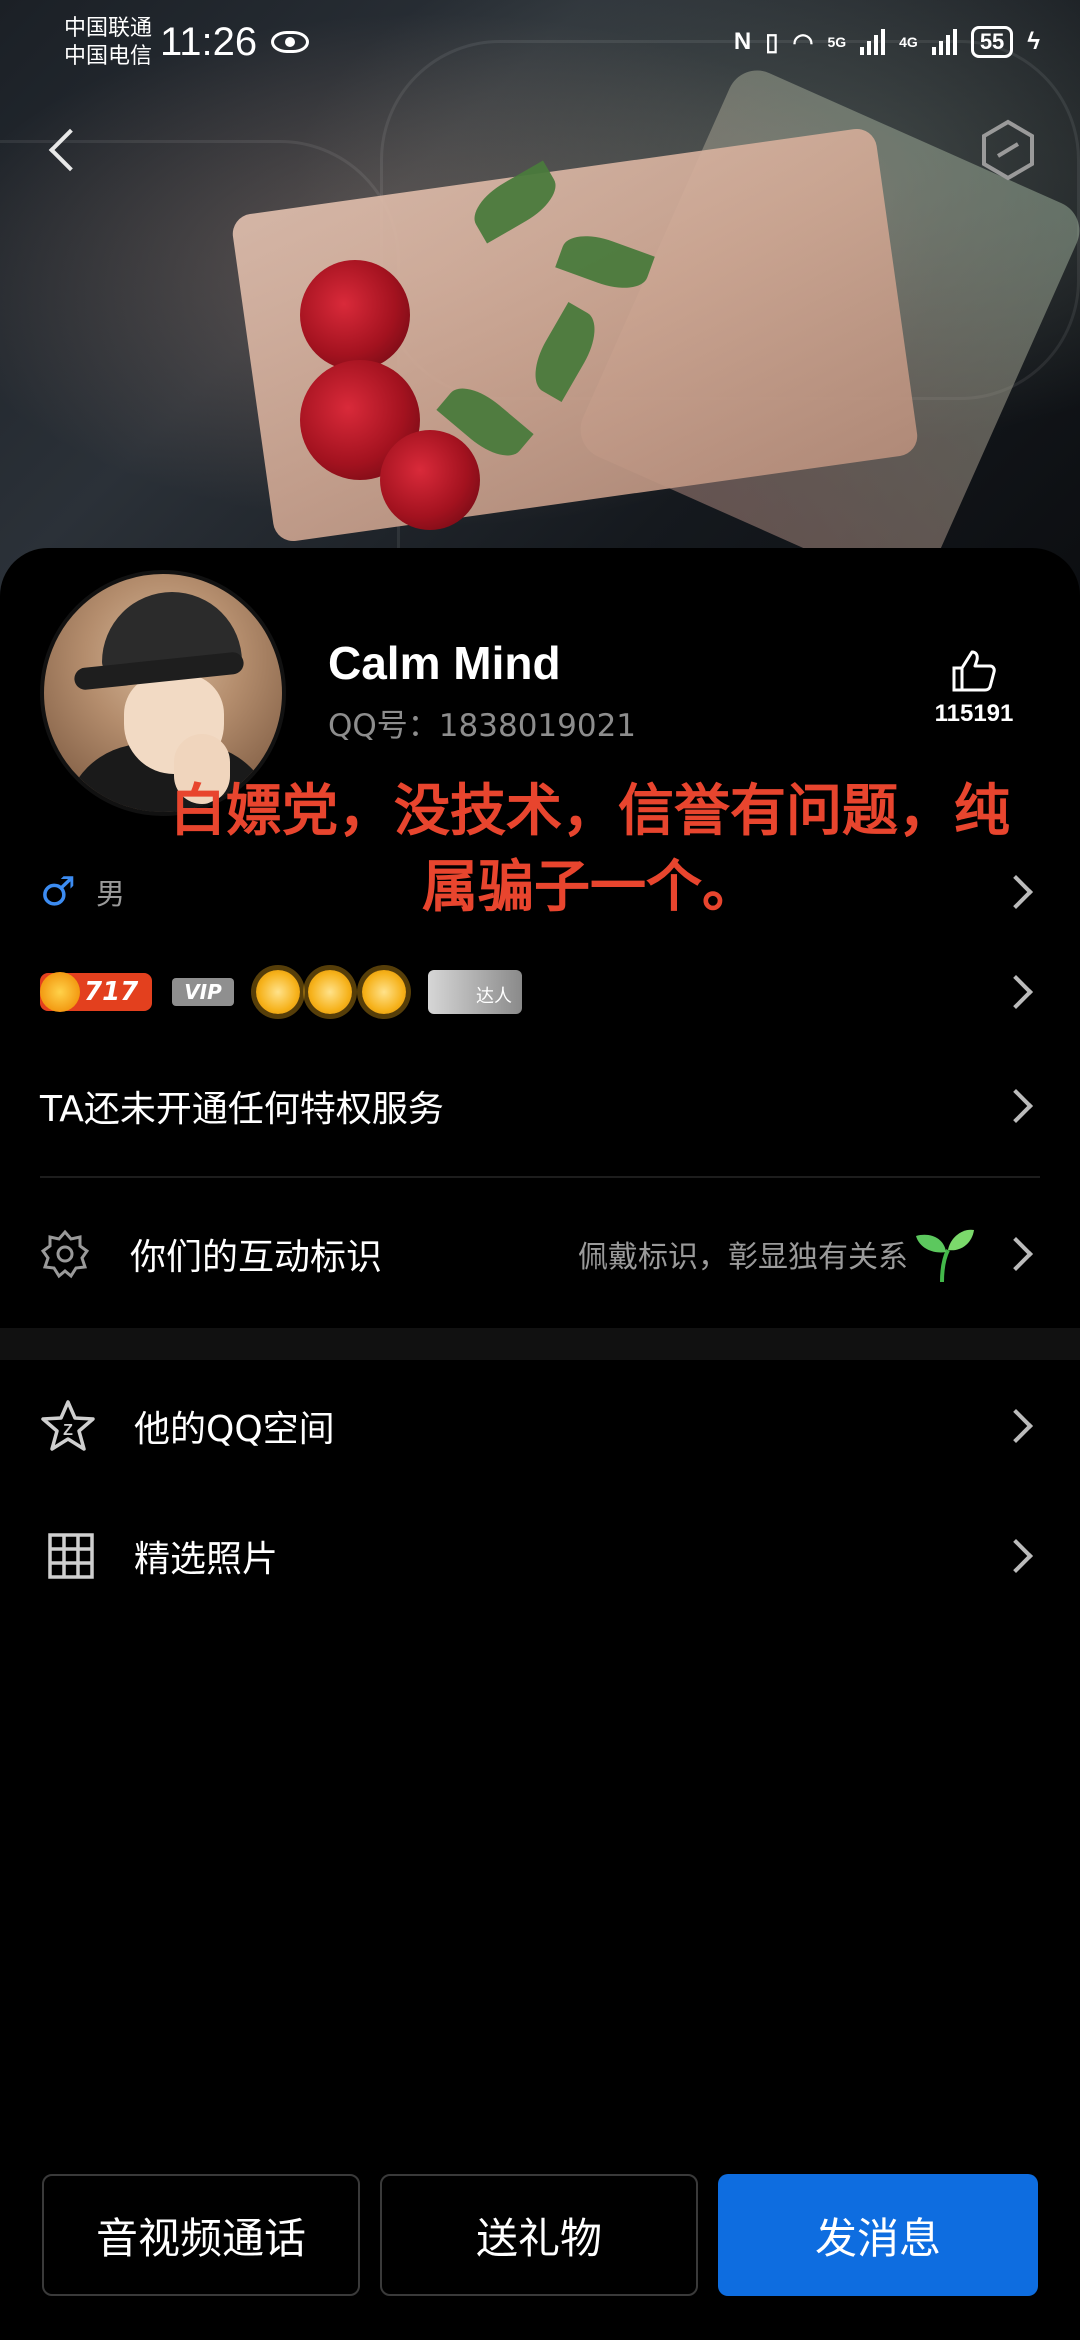  I want to click on qzone-row: Z 他的QQ空间, so click(540, 1426).